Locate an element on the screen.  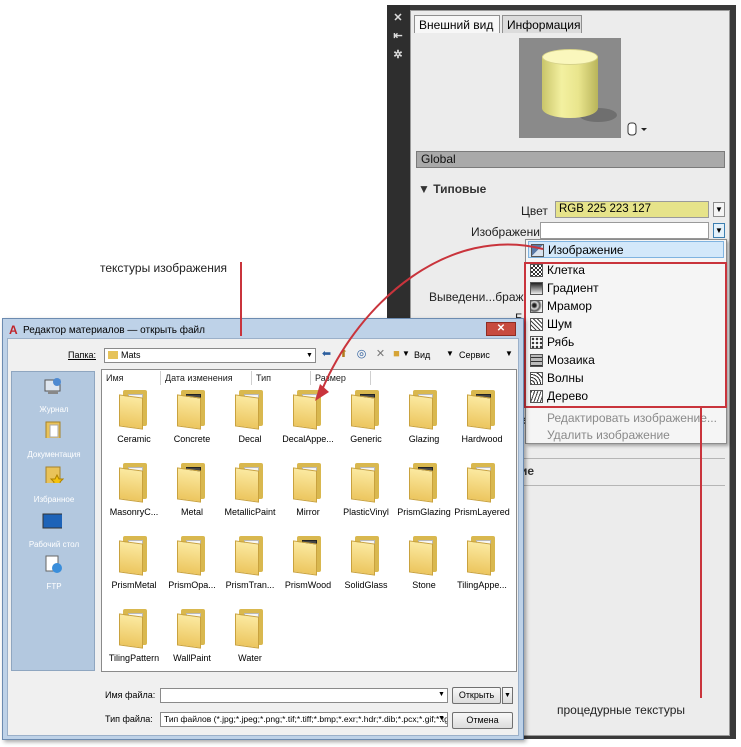
place-label: Избранное is located at coordinates (54, 499).